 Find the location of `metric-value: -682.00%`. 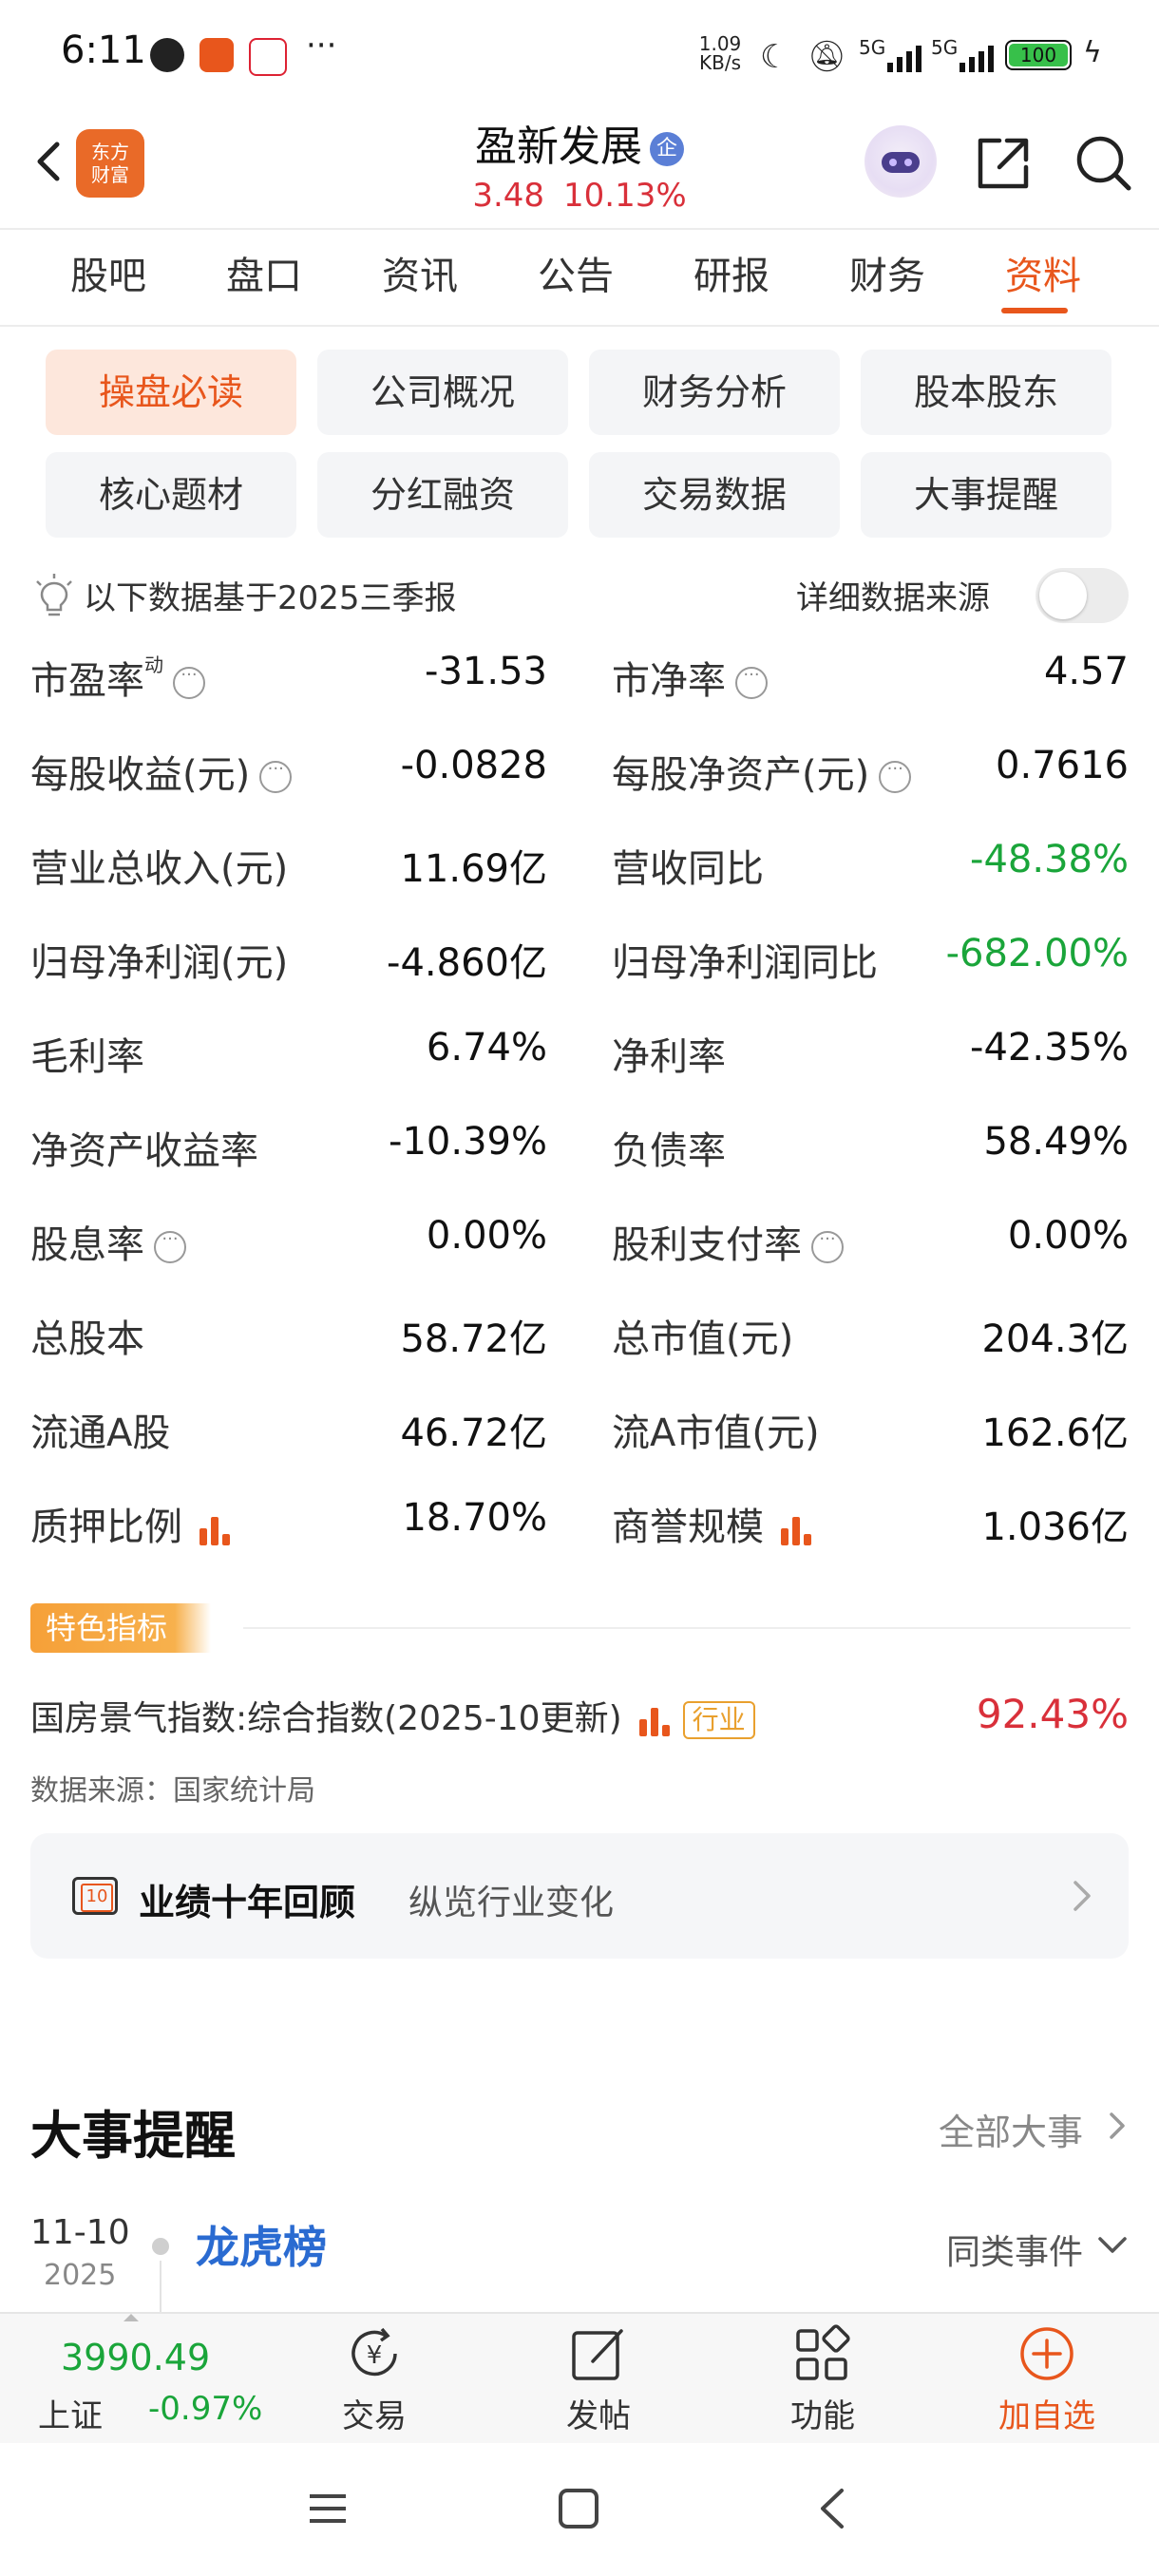

metric-value: -682.00% is located at coordinates (1037, 953).